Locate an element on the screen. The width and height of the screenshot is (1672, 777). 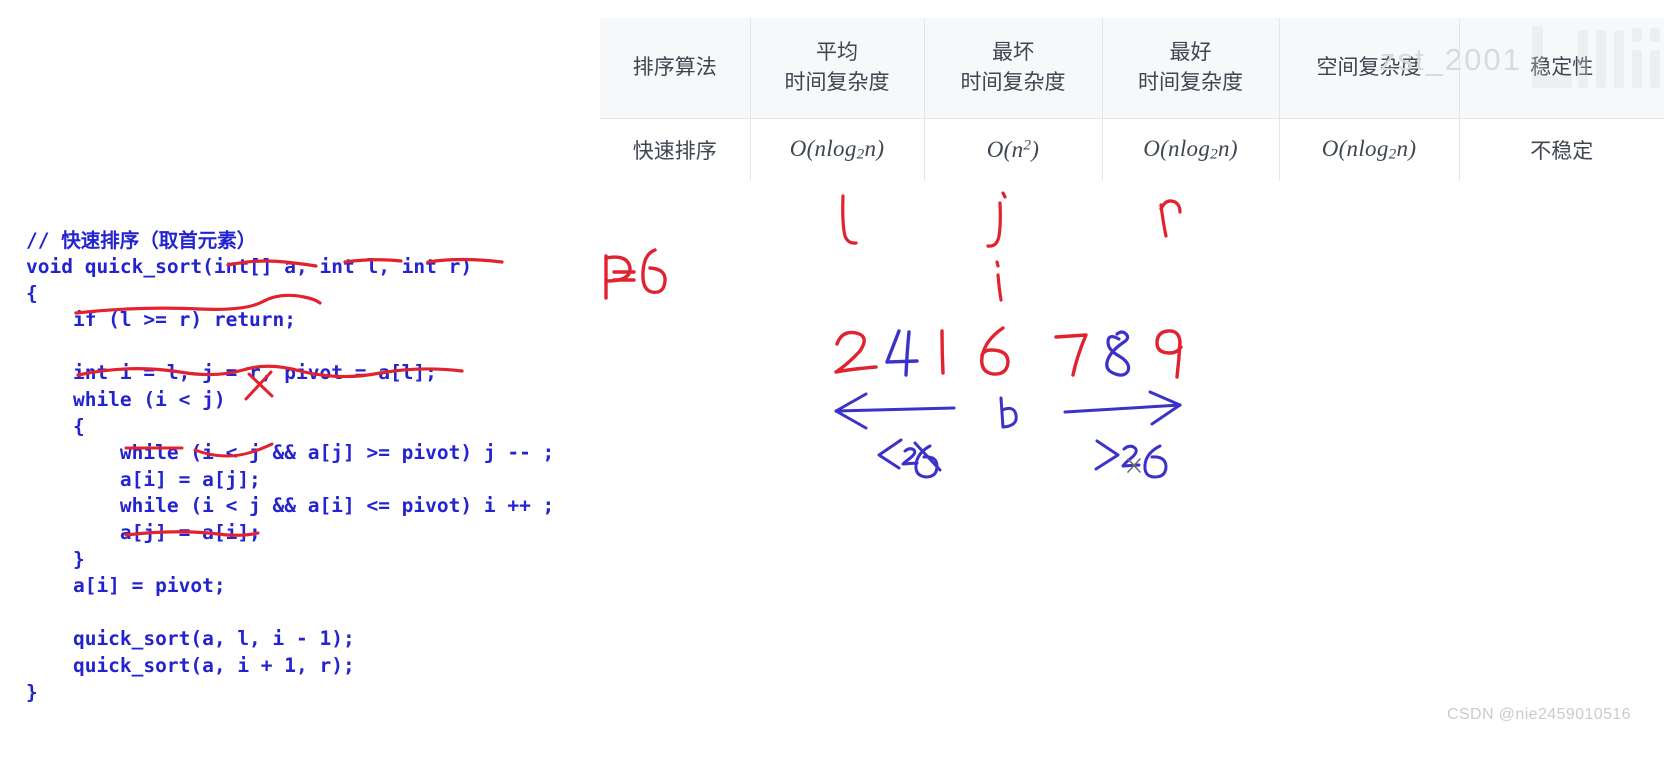
bigo-average-pre: O(nlog is located at coordinates (823, 149).